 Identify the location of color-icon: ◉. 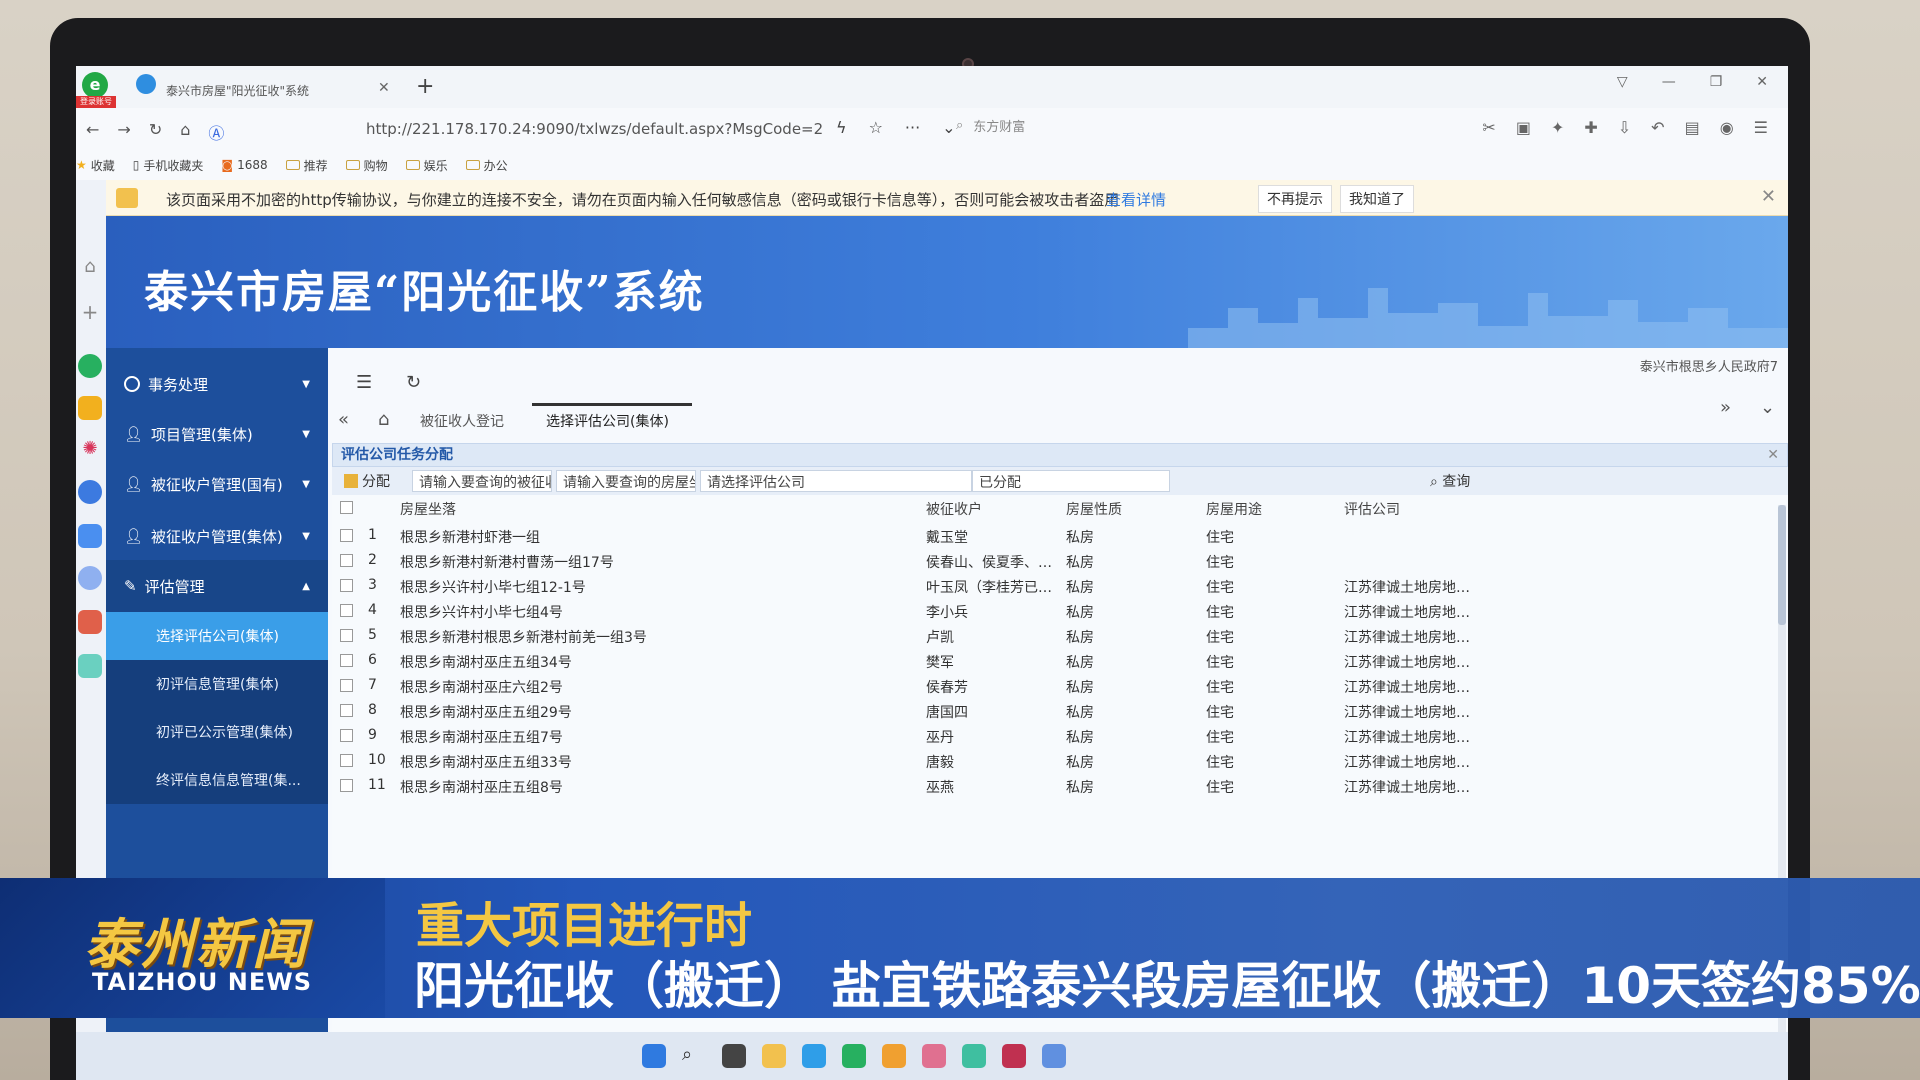
(1727, 127).